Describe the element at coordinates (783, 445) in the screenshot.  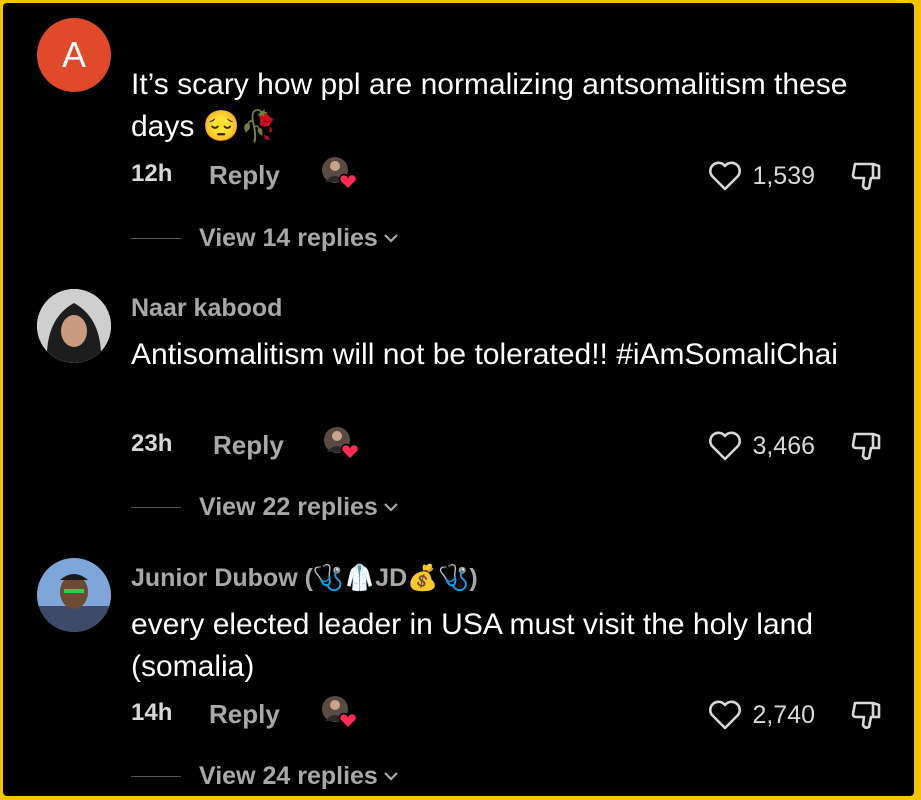
I see `like-count: 3,466` at that location.